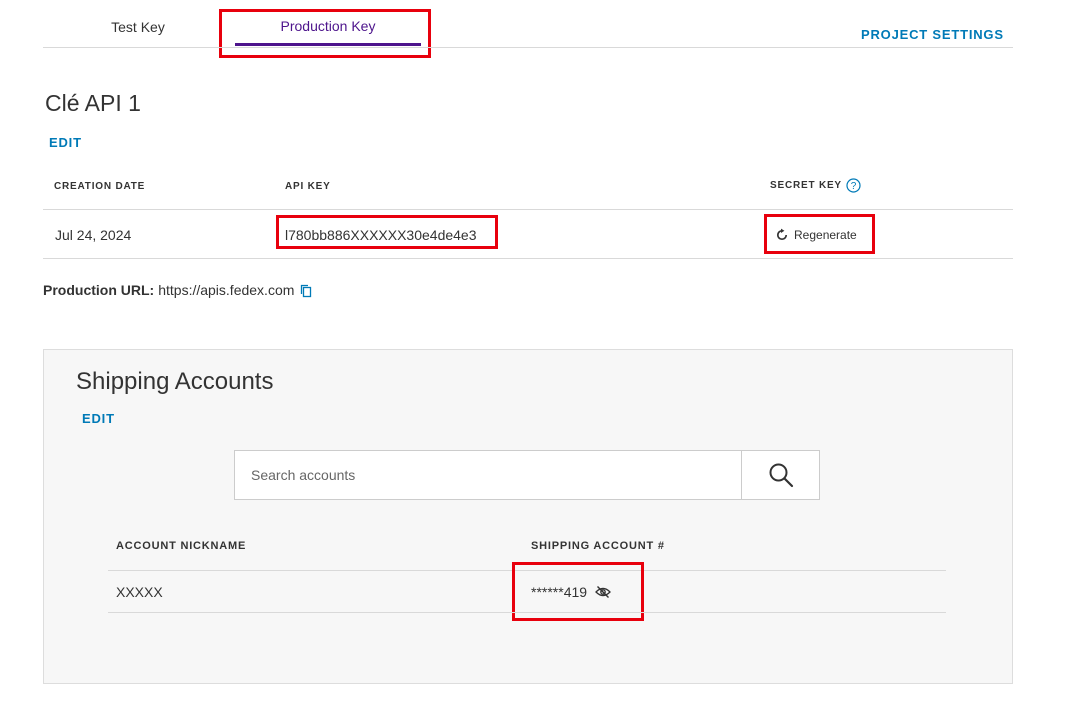 The height and width of the screenshot is (705, 1075). Describe the element at coordinates (325, 33) in the screenshot. I see `highlight-box-production-tab` at that location.